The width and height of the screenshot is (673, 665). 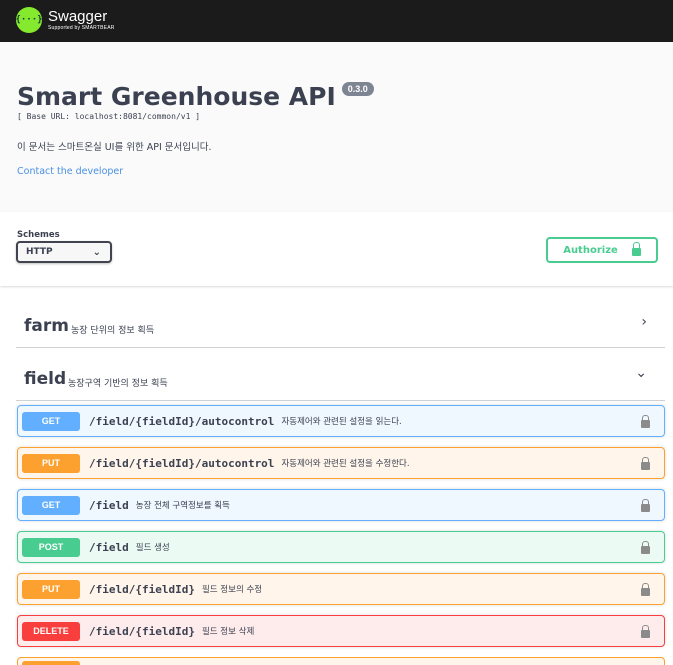 What do you see at coordinates (109, 116) in the screenshot?
I see `base-url: [ Base URL: localhost:8081/common/v1 ]` at bounding box center [109, 116].